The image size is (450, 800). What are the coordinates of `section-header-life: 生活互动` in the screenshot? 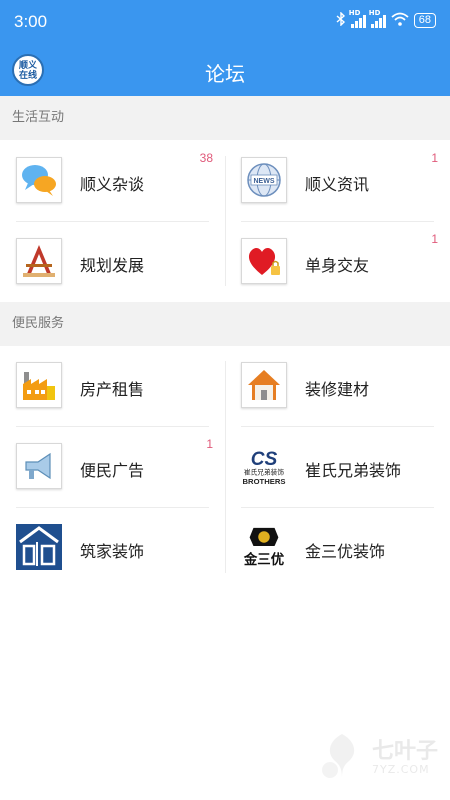 It's located at (225, 118).